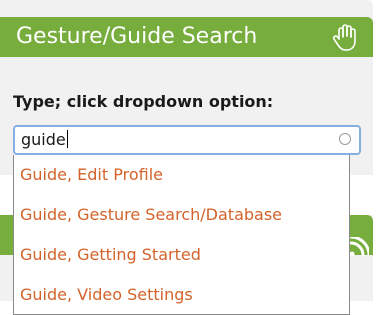 Image resolution: width=376 pixels, height=315 pixels. What do you see at coordinates (181, 215) in the screenshot?
I see `dropdown-option-gesture-search-database: Guide, Gesture Search/Database` at bounding box center [181, 215].